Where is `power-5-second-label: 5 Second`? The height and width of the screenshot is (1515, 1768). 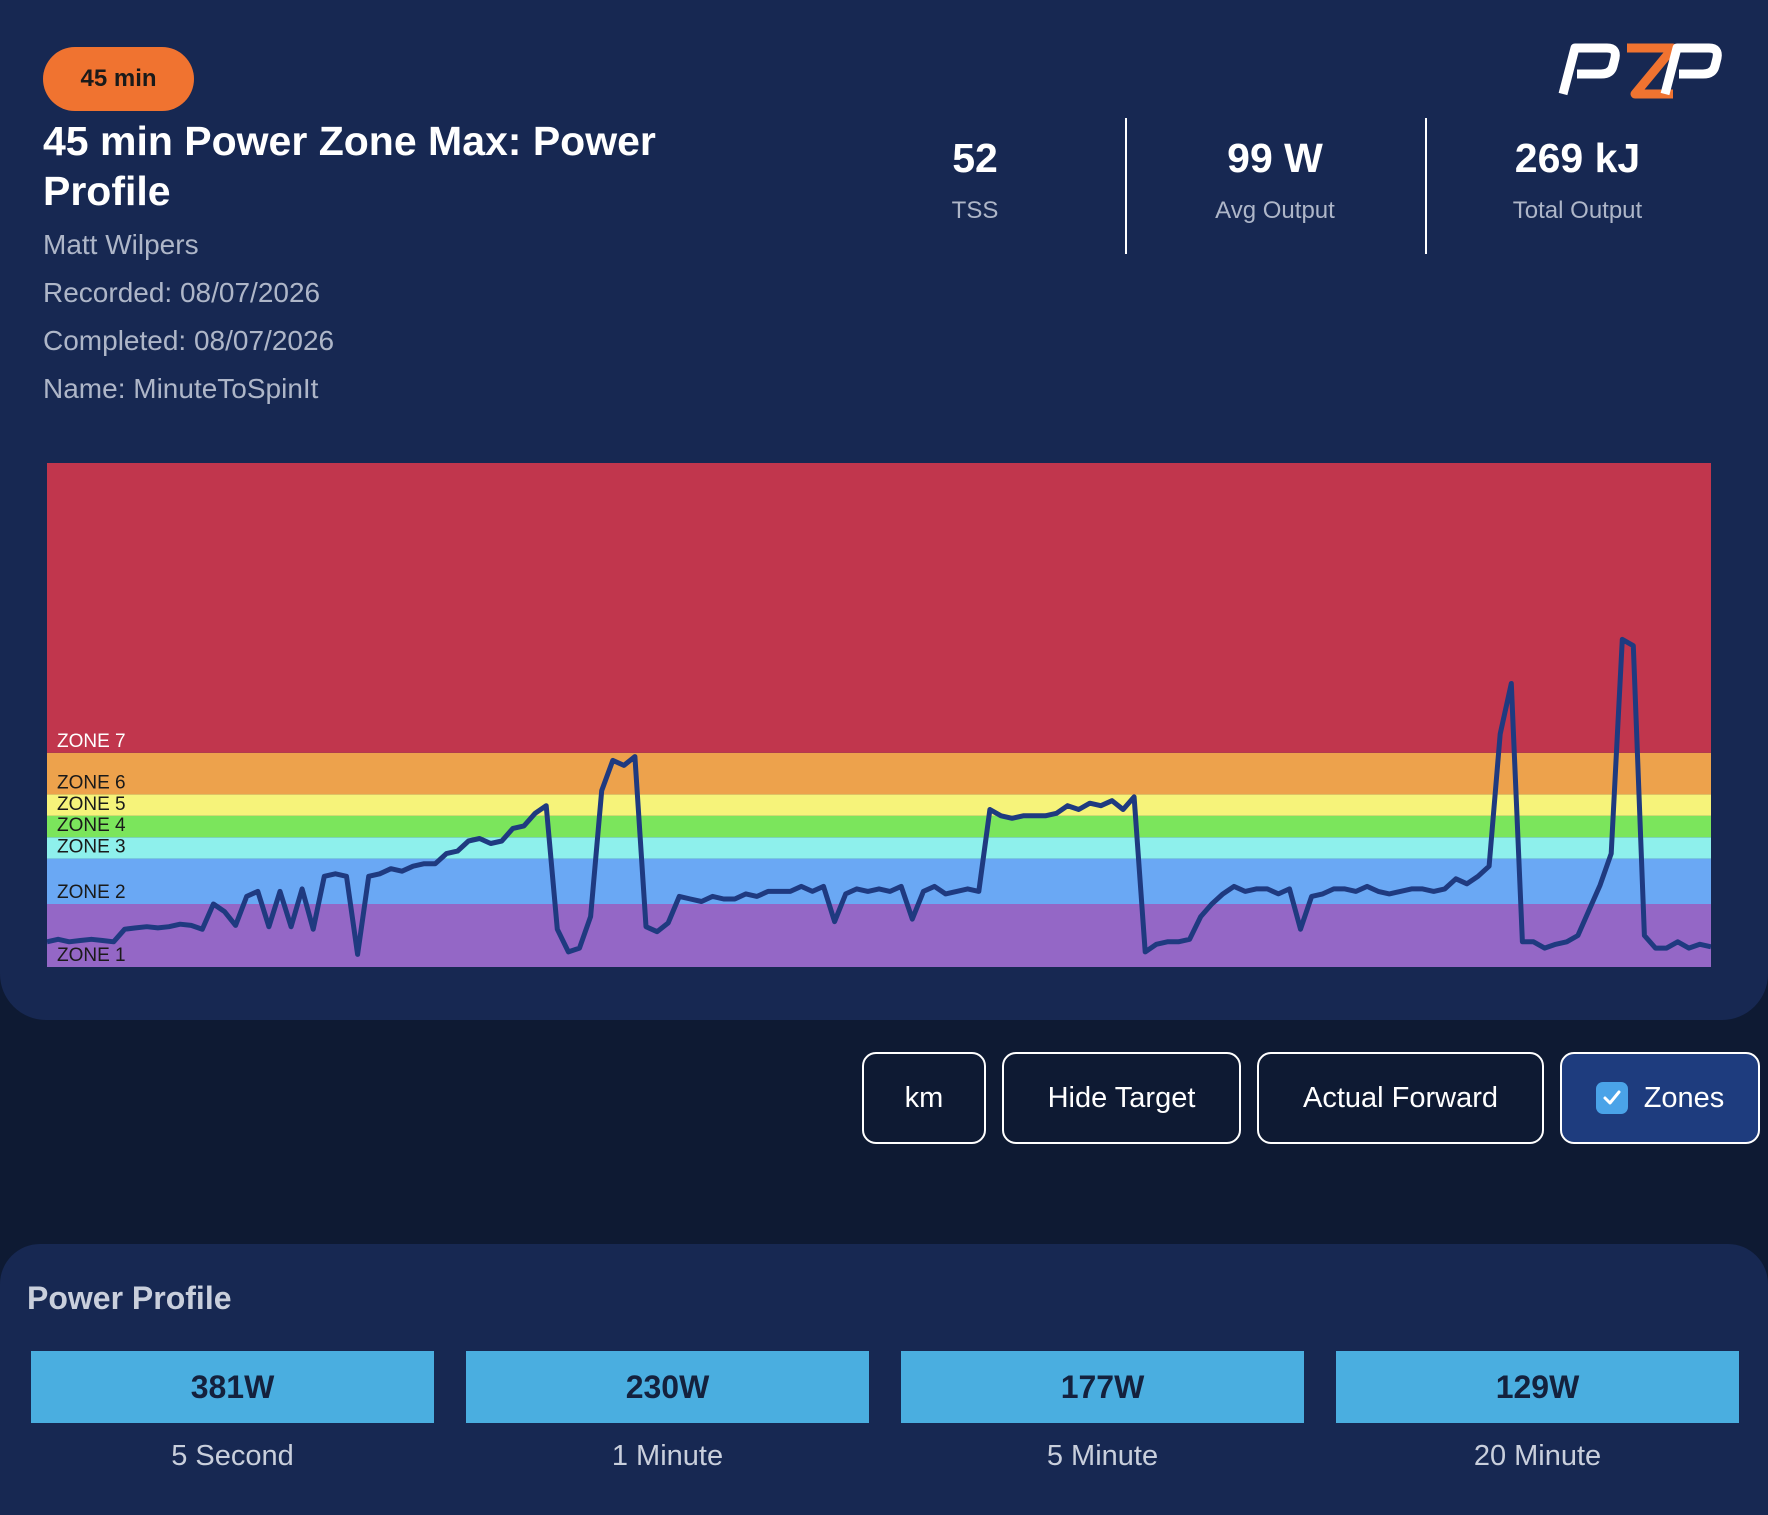 power-5-second-label: 5 Second is located at coordinates (232, 1456).